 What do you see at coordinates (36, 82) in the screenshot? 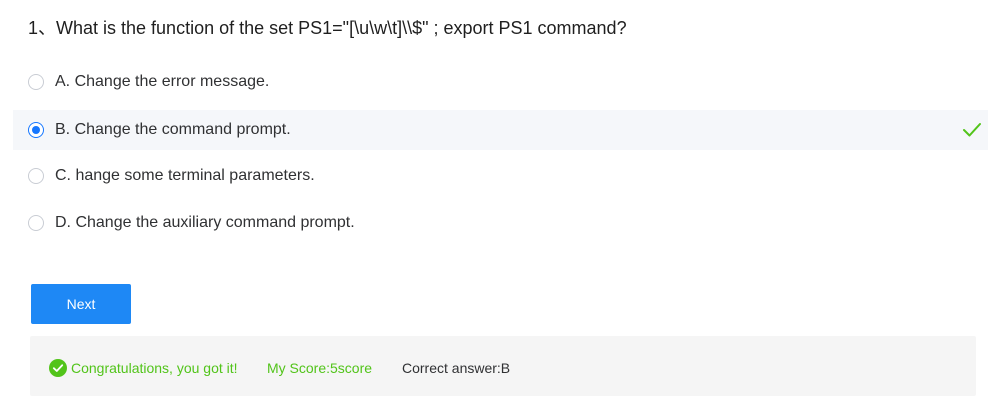
I see `radio-button-a` at bounding box center [36, 82].